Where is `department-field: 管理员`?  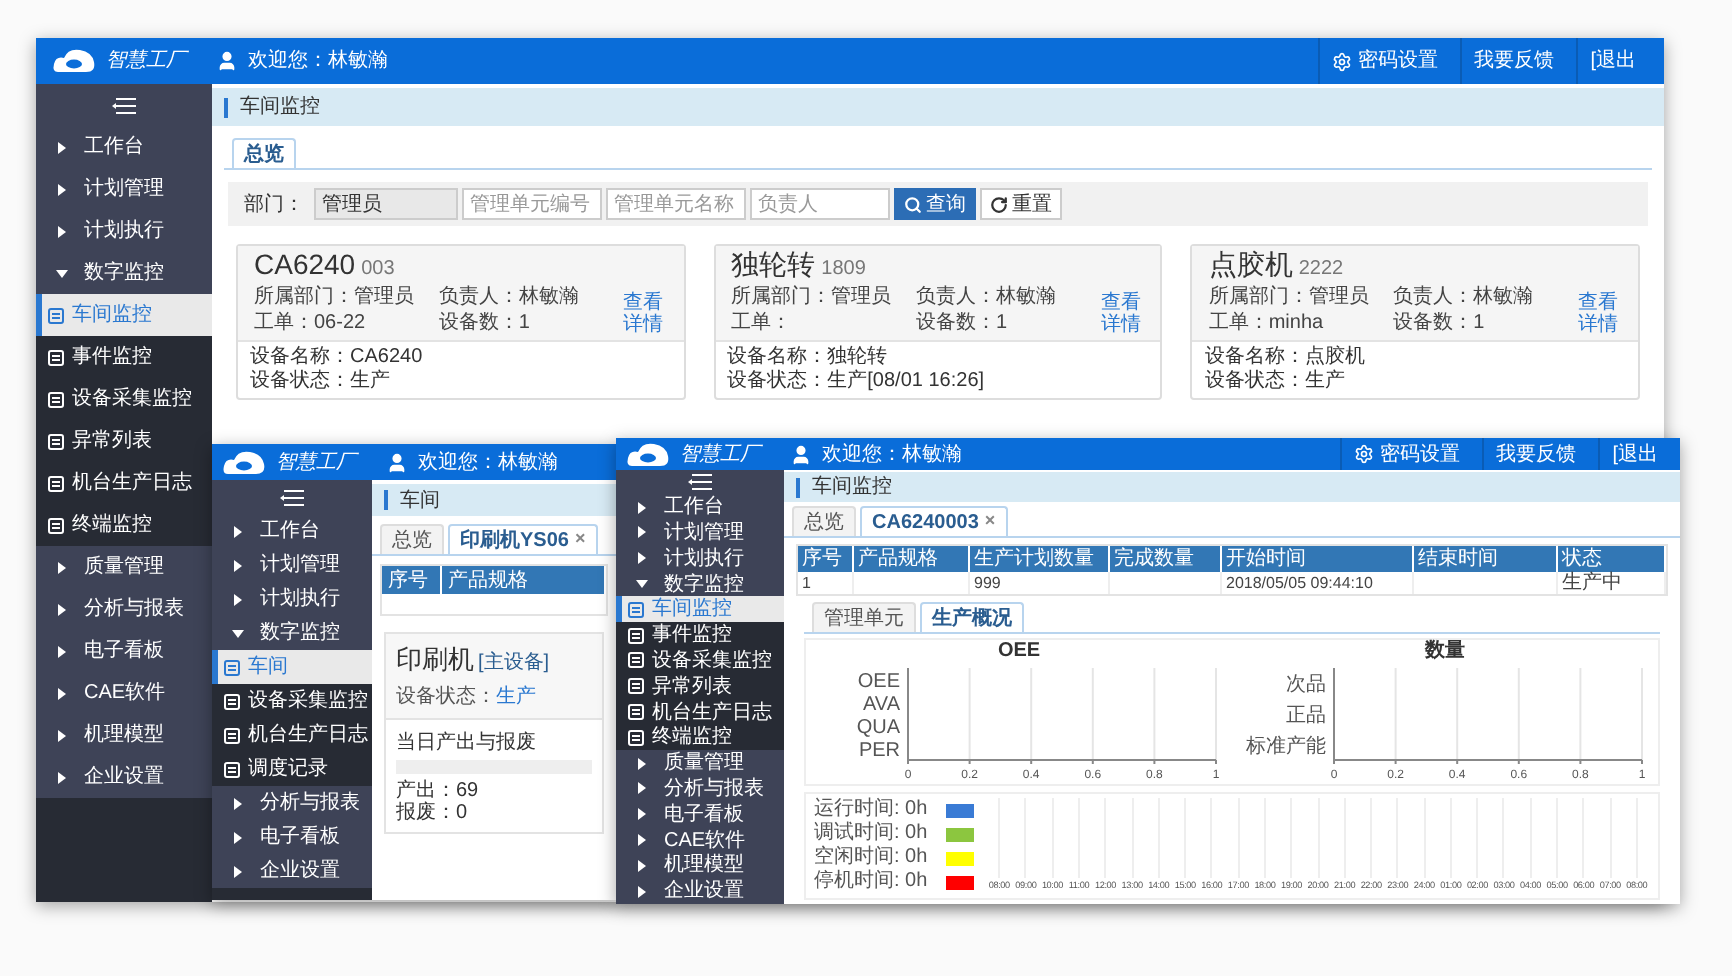
department-field: 管理员 is located at coordinates (386, 204).